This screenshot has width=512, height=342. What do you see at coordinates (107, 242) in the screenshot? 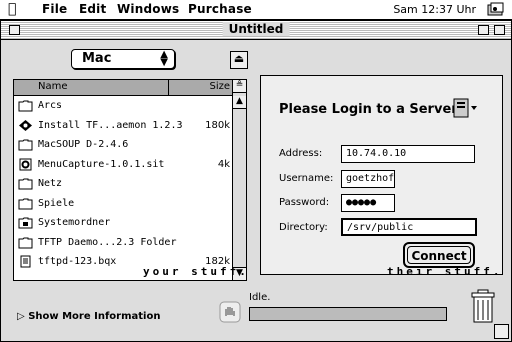
I see `file-name: TFTP Daemo...2.3 Folder` at bounding box center [107, 242].